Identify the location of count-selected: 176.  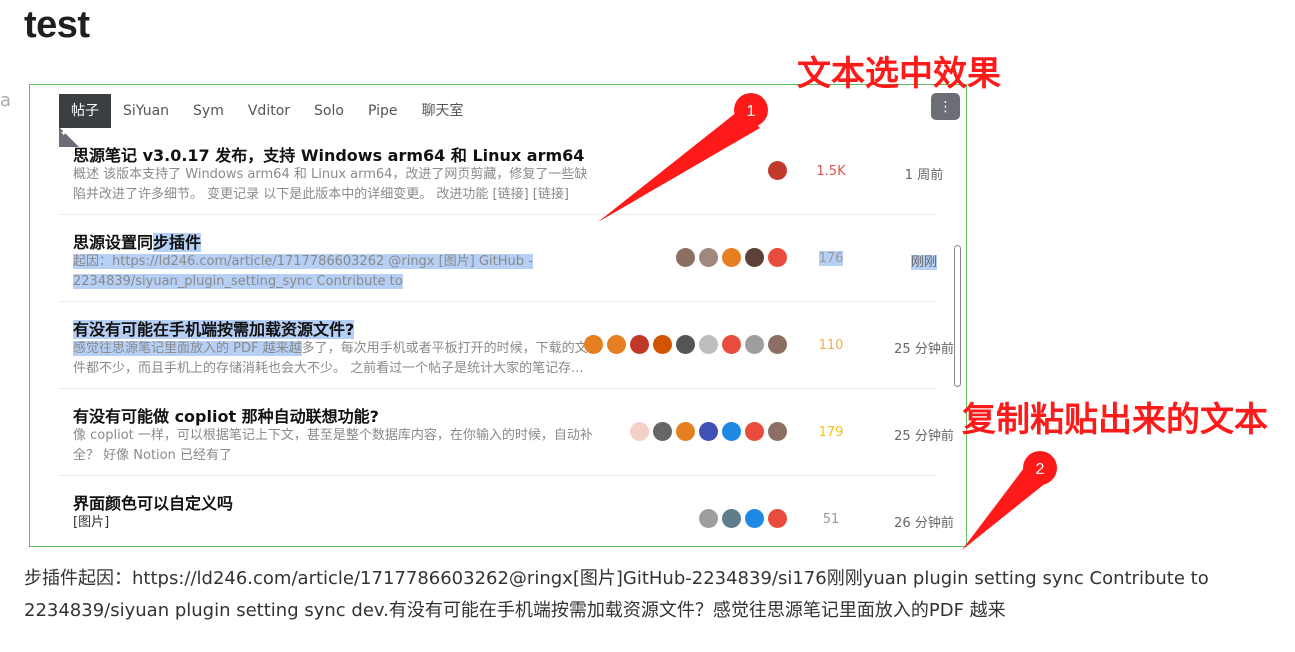
(831, 258).